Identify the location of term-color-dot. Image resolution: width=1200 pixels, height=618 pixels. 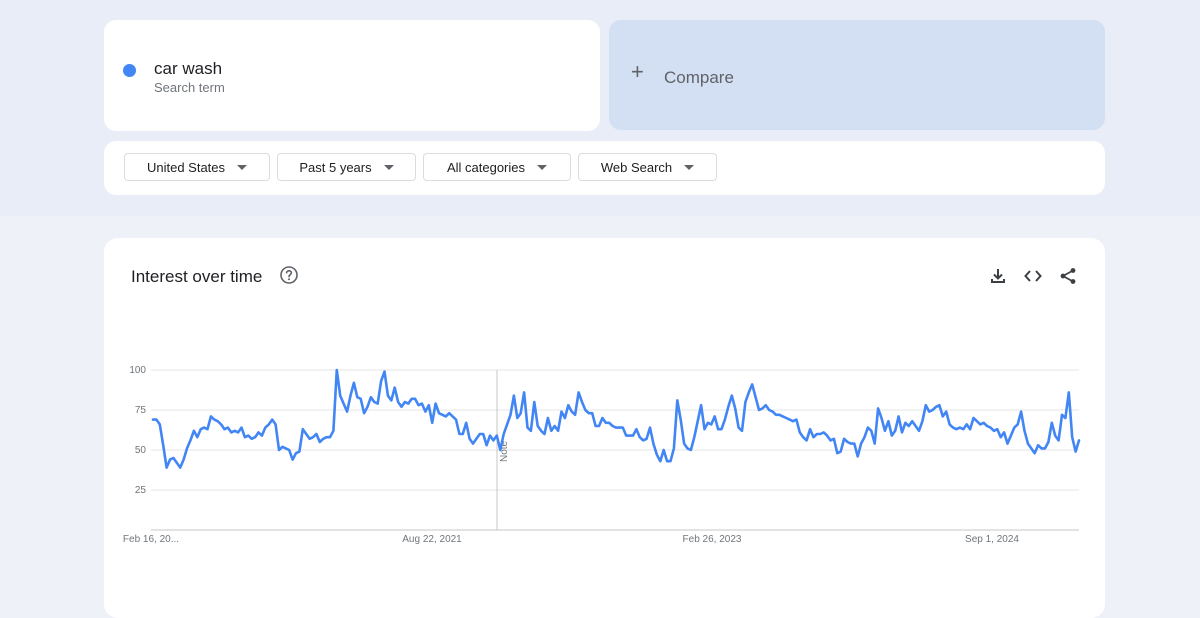
(129, 70).